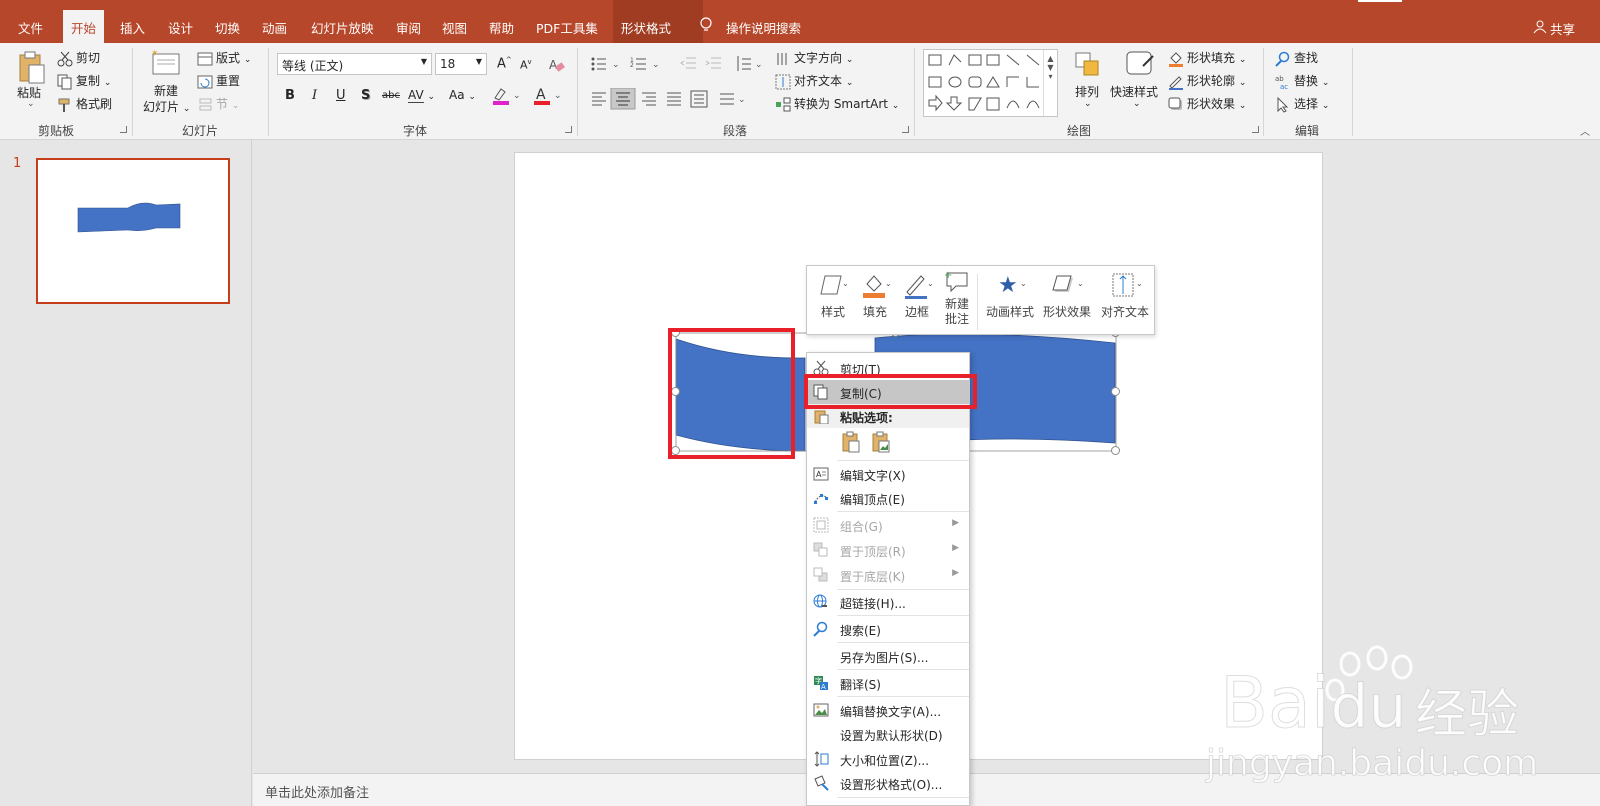  What do you see at coordinates (888, 683) in the screenshot?
I see `menu-item-translate: 字A 翻译(S)` at bounding box center [888, 683].